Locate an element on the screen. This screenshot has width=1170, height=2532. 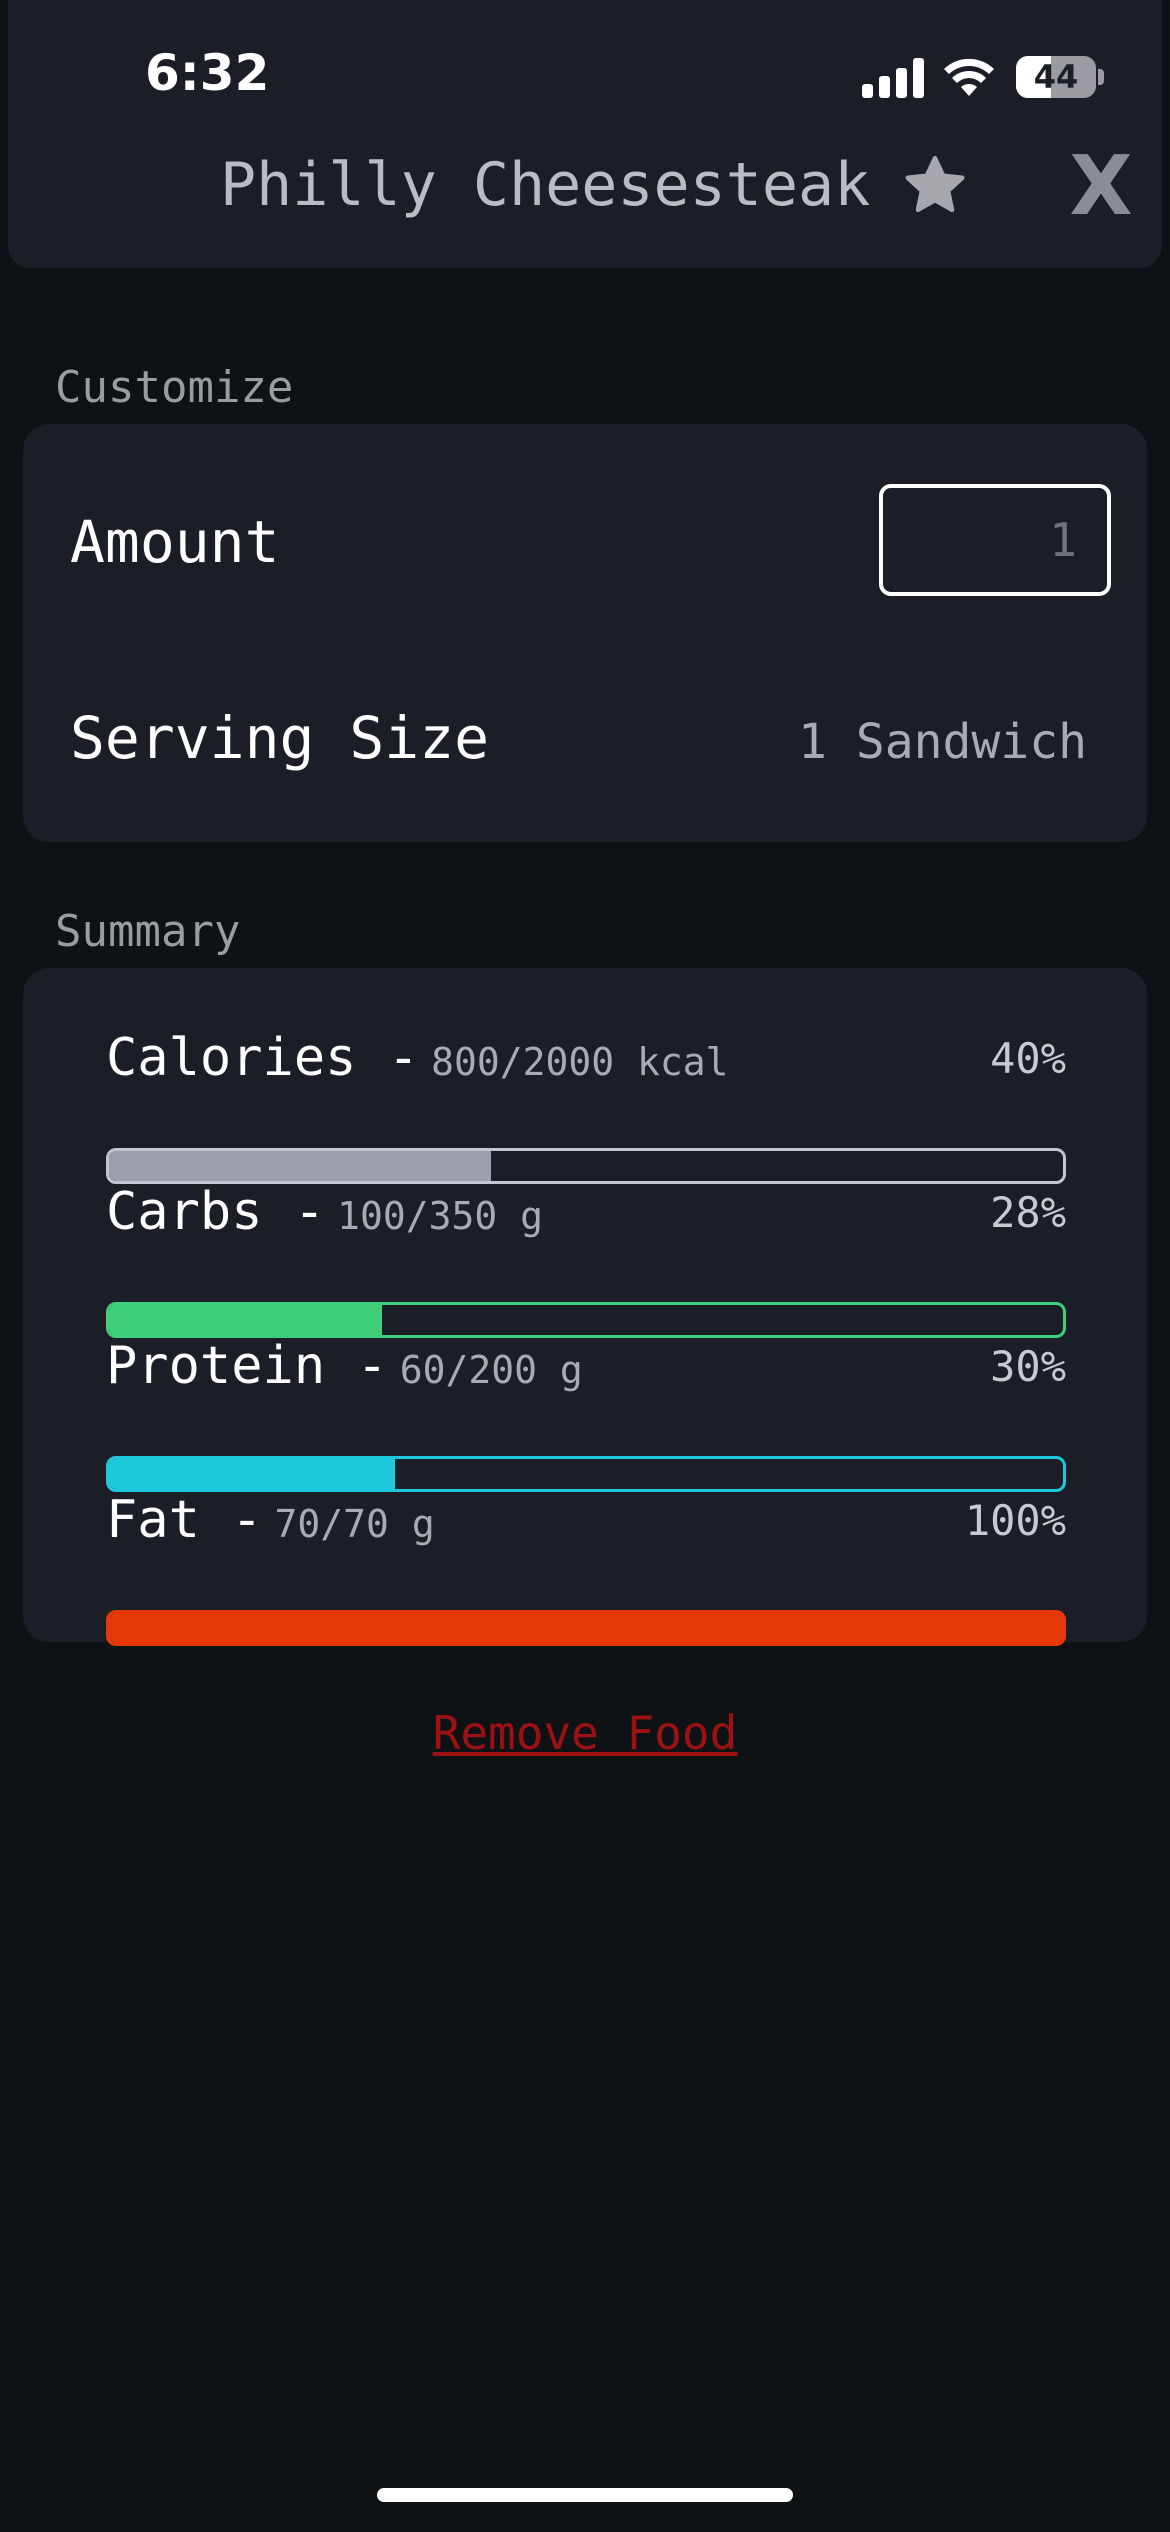
macro-amount: 100/350 g is located at coordinates (440, 1216).